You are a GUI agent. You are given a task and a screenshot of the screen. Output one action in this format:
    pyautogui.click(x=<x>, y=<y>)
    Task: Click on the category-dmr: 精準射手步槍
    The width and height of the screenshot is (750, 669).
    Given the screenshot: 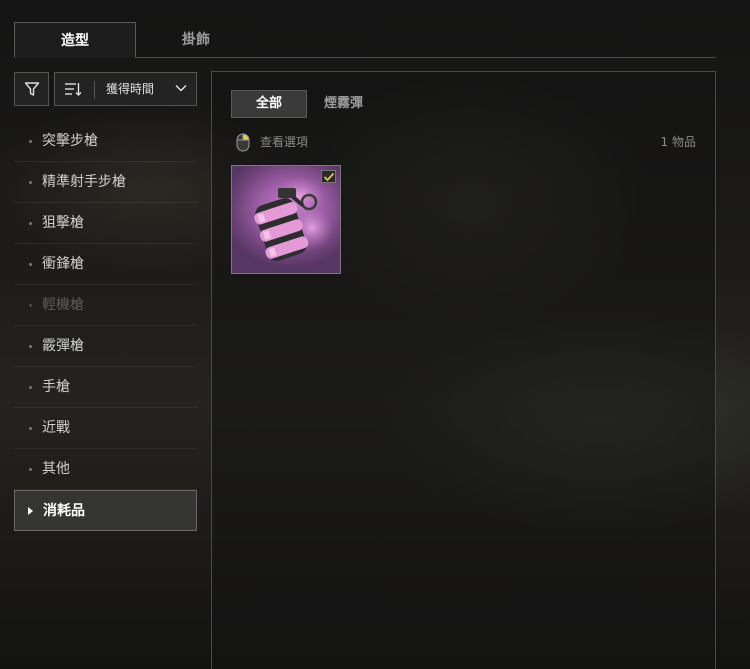 What is the action you would take?
    pyautogui.click(x=105, y=182)
    